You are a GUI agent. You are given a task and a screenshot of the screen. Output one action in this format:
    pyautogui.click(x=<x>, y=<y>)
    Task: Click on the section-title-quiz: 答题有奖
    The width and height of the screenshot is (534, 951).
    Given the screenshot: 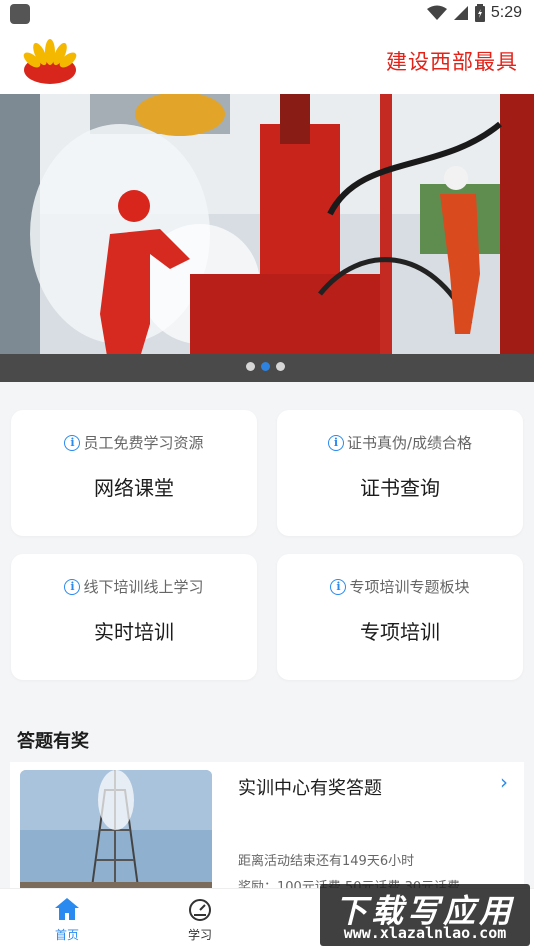 What is the action you would take?
    pyautogui.click(x=53, y=741)
    